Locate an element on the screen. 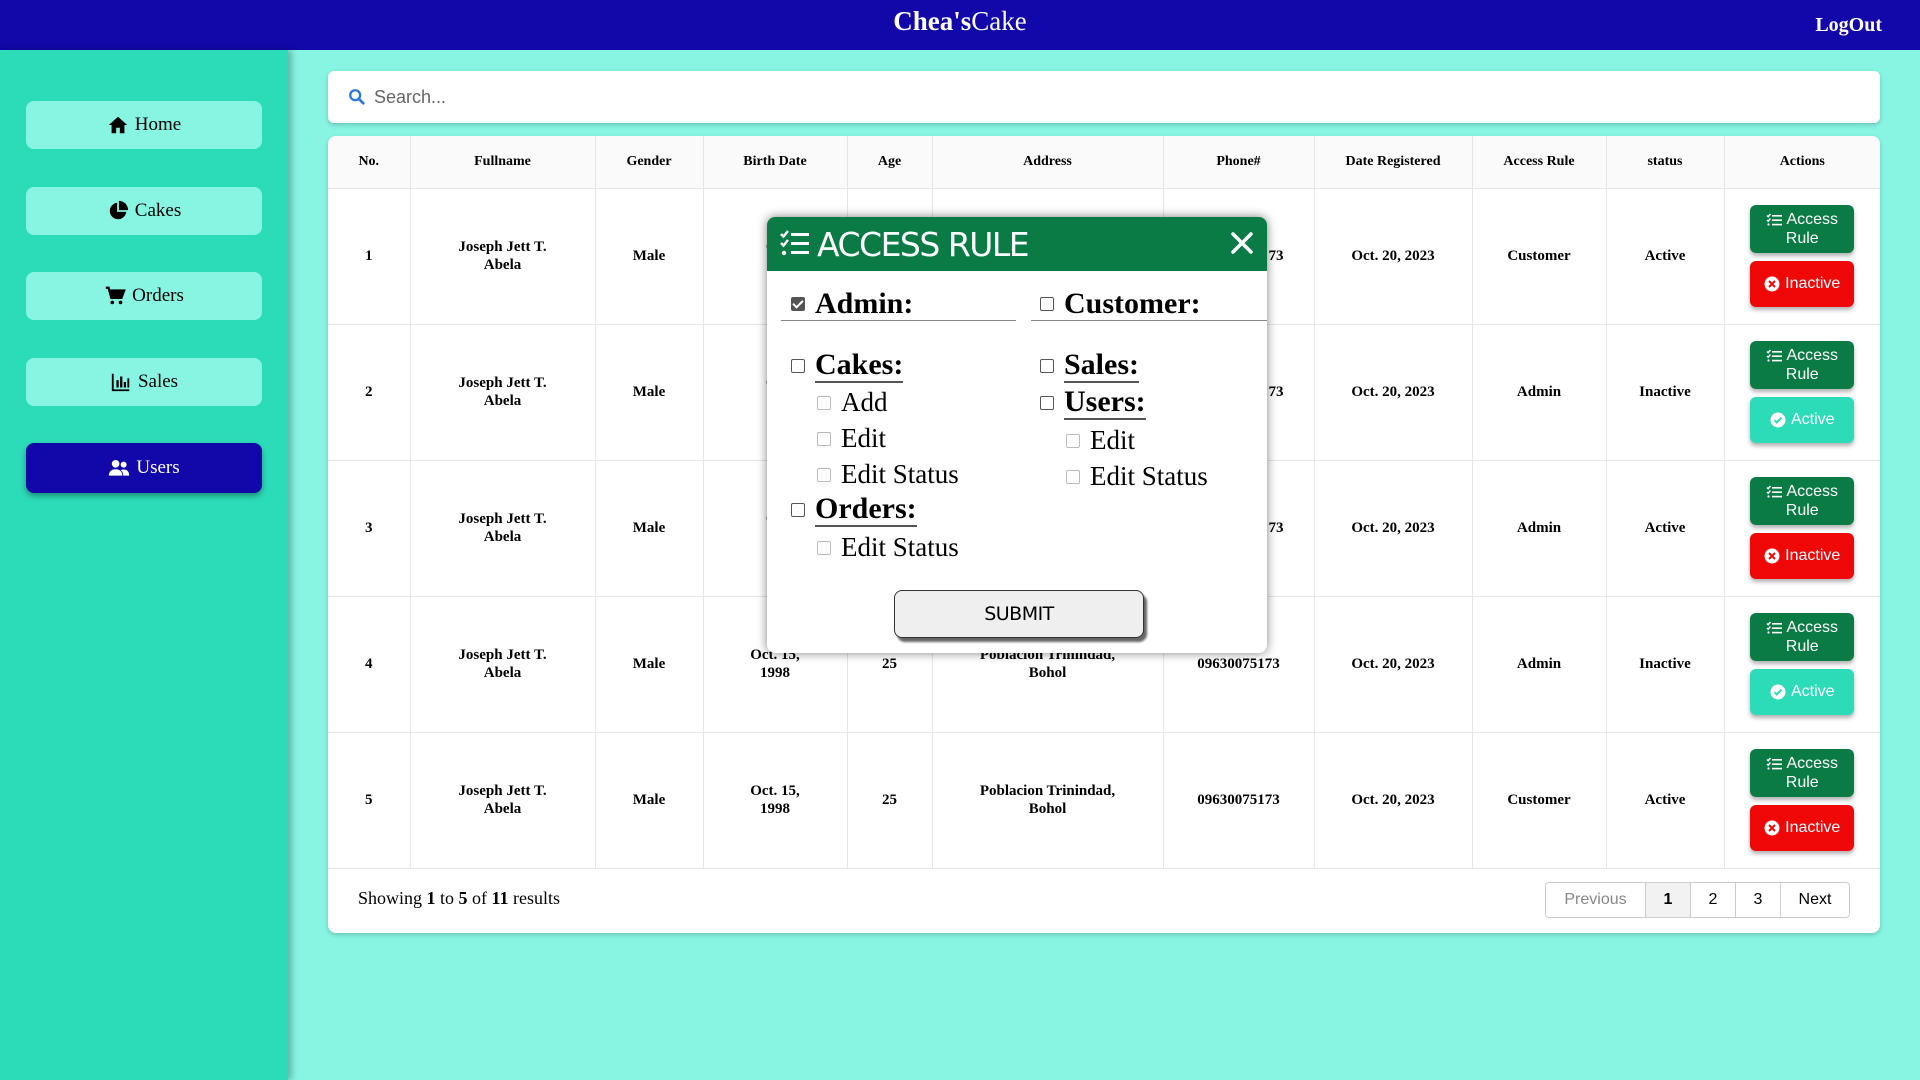 The width and height of the screenshot is (1920, 1080). orders-group: Orders: is located at coordinates (854, 510).